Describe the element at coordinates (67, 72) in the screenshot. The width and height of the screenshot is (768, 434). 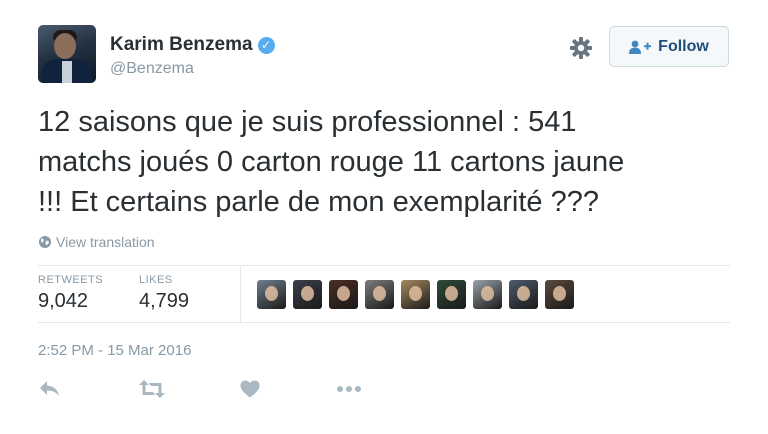
I see `avatar-jersey` at that location.